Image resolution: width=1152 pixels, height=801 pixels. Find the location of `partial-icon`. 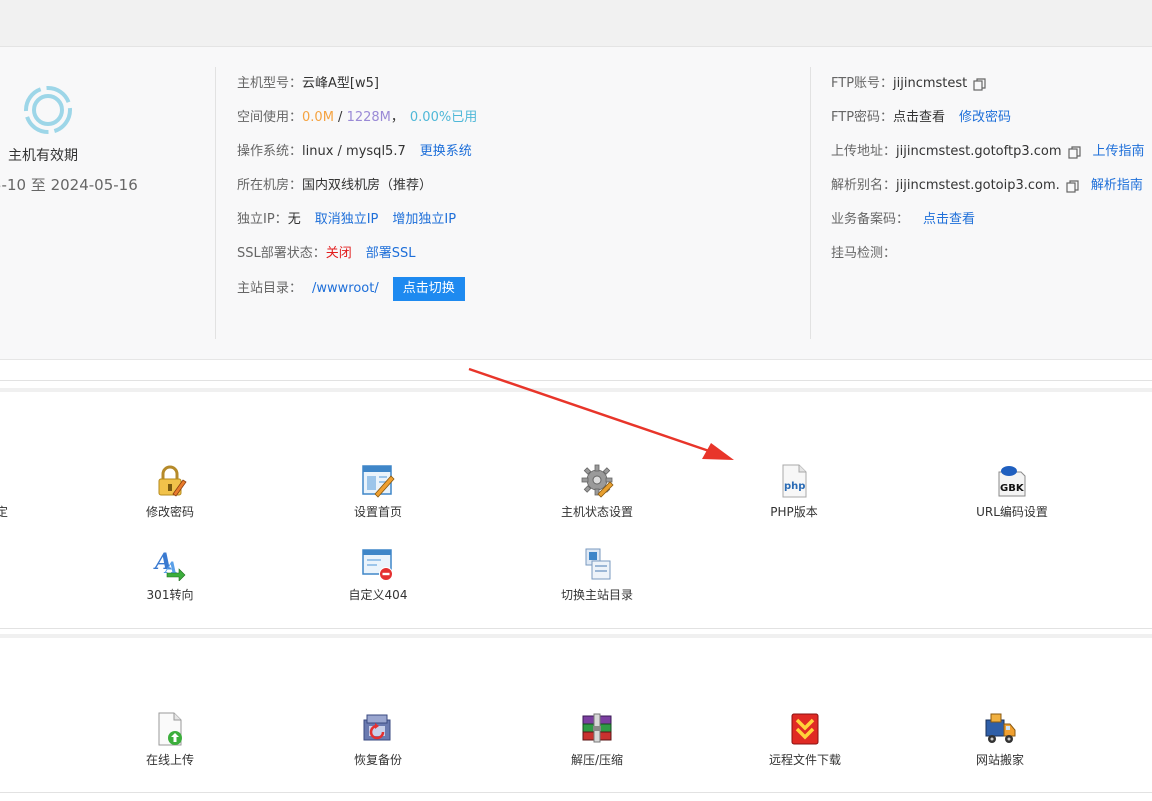

partial-icon is located at coordinates (9, 481).